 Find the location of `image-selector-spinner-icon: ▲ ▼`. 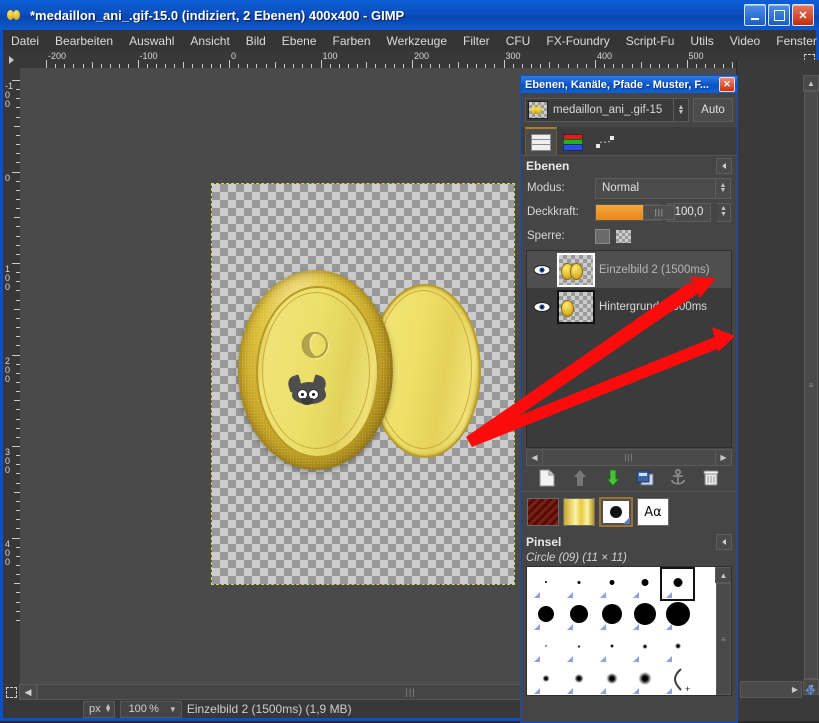

image-selector-spinner-icon: ▲ ▼ is located at coordinates (680, 110).